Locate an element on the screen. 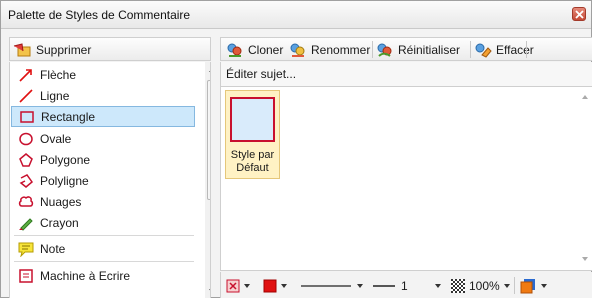 The image size is (592, 298). tool-item-arrow: Flèche is located at coordinates (103, 74).